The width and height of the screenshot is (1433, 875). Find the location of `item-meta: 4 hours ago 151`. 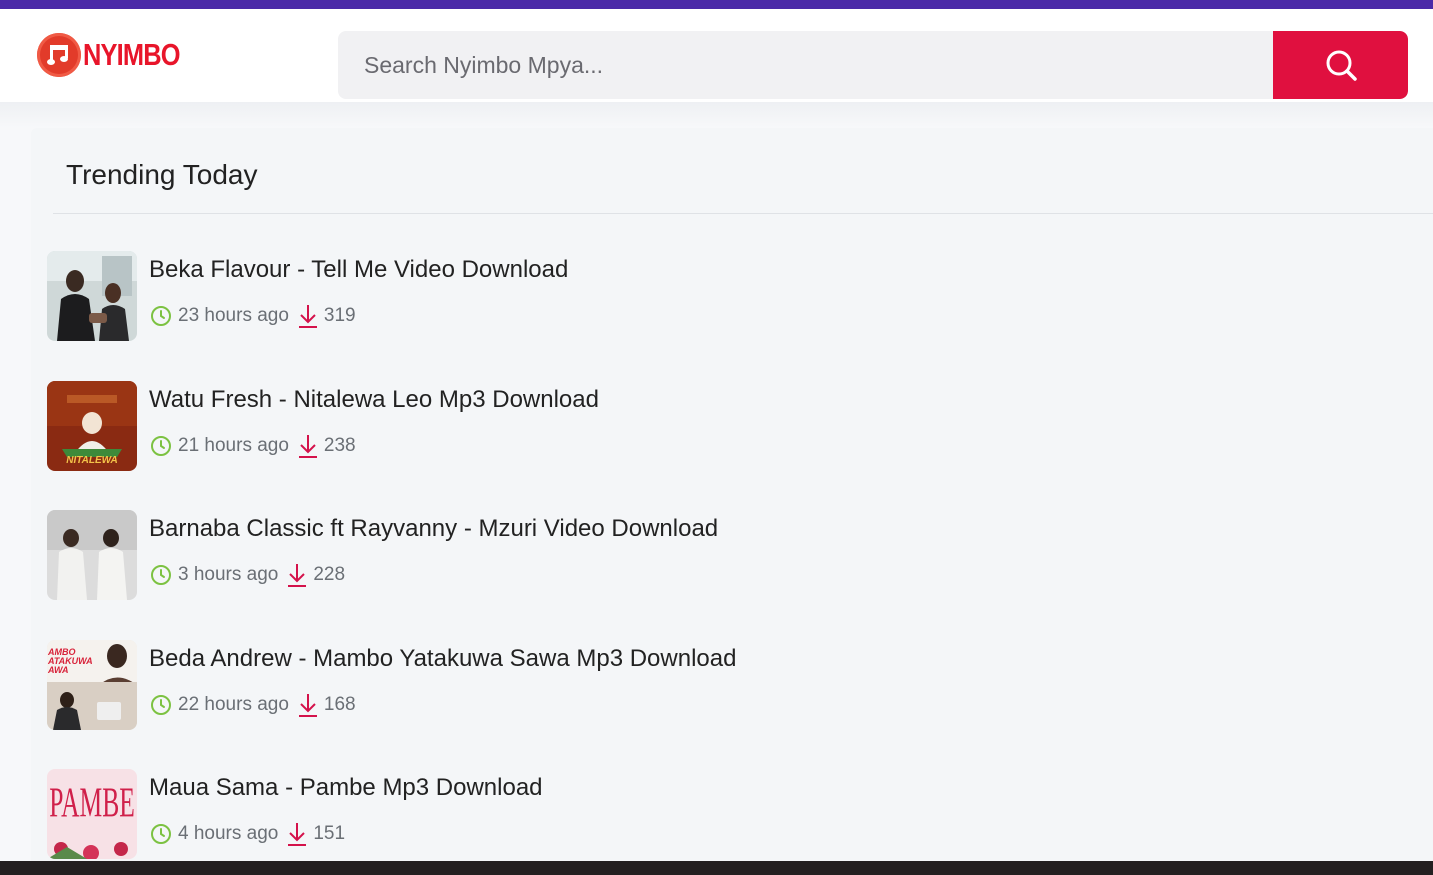

item-meta: 4 hours ago 151 is located at coordinates (247, 834).